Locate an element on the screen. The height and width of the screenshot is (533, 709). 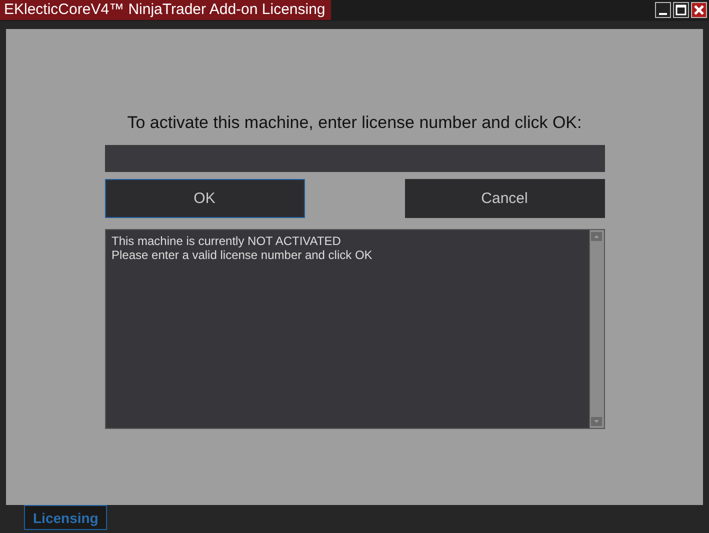
minimize-button is located at coordinates (663, 10).